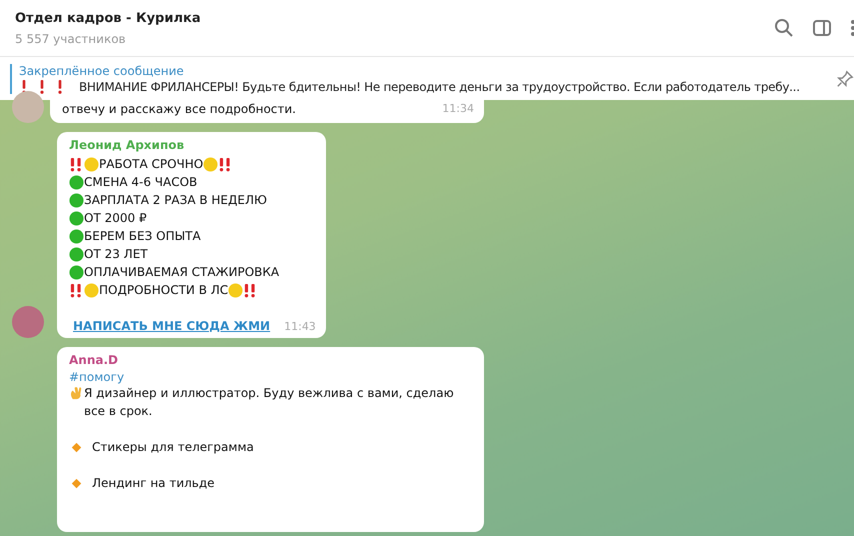 Image resolution: width=854 pixels, height=536 pixels. What do you see at coordinates (108, 18) in the screenshot?
I see `chat-title: Отдел кадров - Курилка` at bounding box center [108, 18].